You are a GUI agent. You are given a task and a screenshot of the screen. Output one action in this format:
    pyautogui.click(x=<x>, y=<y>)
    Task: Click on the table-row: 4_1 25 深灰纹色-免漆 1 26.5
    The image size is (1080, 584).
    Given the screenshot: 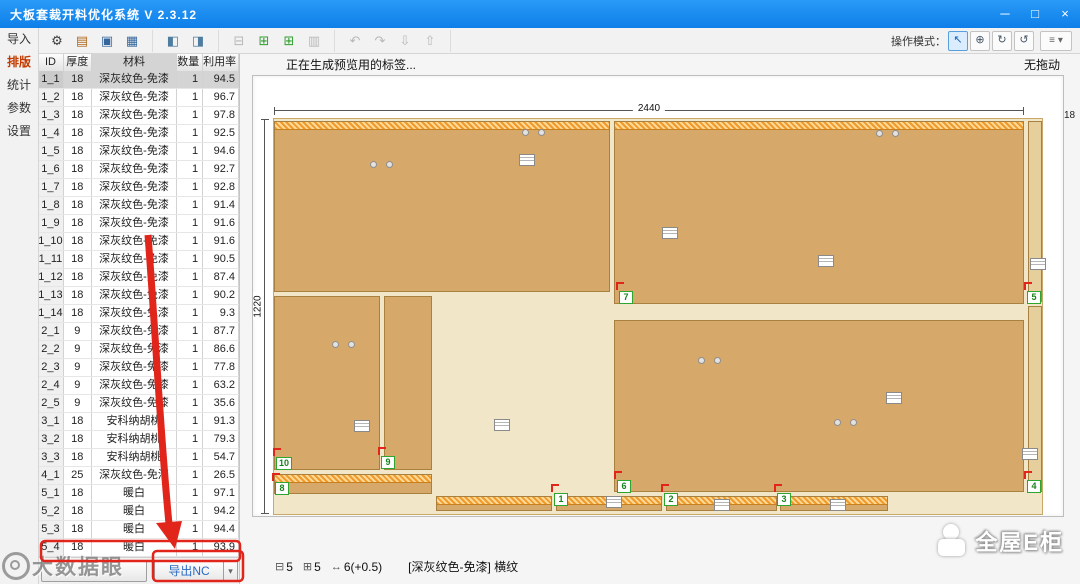 What is the action you would take?
    pyautogui.click(x=138, y=476)
    